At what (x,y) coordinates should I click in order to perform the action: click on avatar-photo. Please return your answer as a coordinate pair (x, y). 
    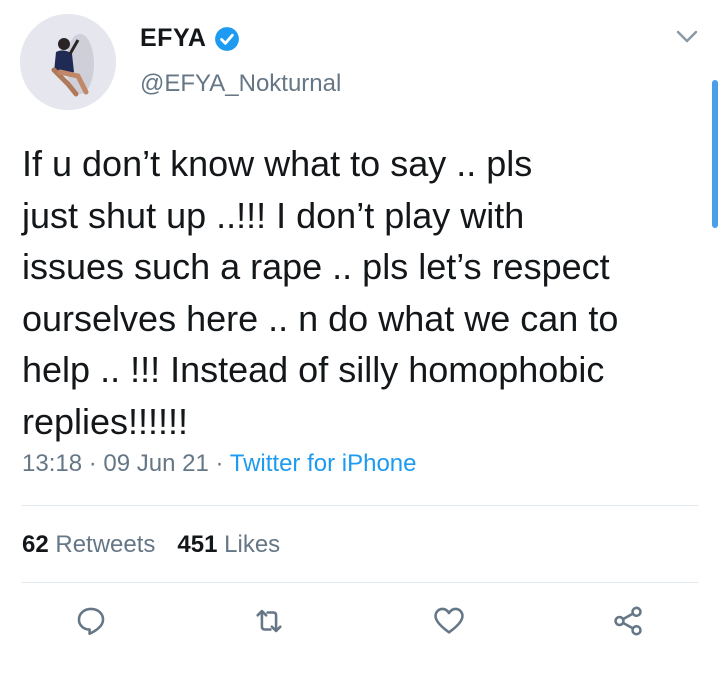
    Looking at the image, I should click on (68, 62).